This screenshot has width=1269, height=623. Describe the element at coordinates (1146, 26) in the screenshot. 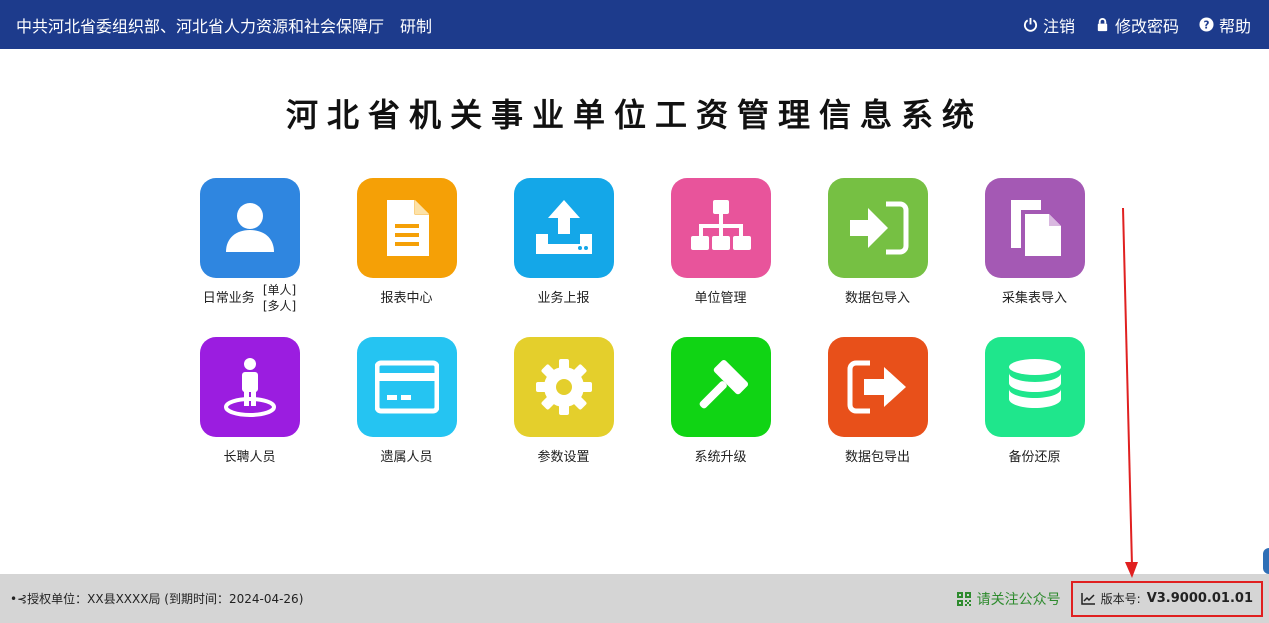

I see `change-password-label: 修改密码` at that location.